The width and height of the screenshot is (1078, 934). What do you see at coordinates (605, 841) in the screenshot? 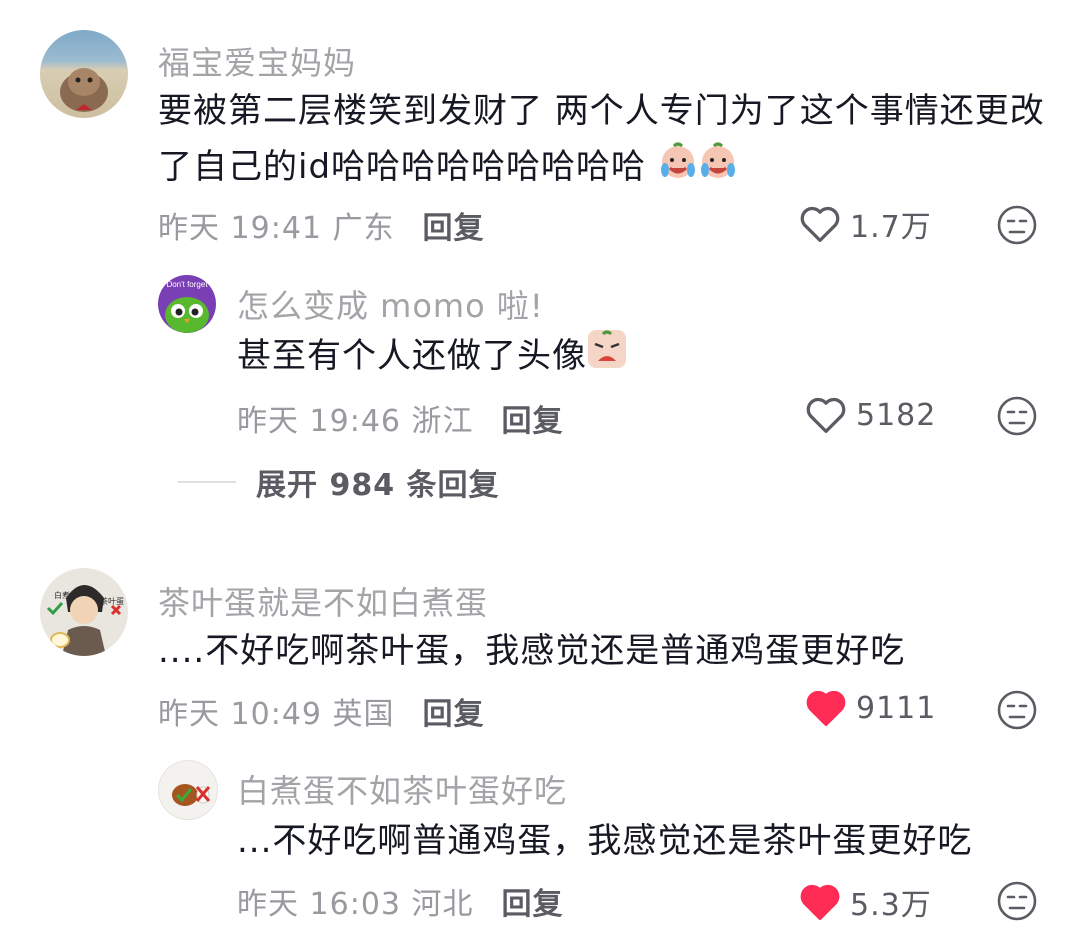
I see `comment-text-line: ...不好吃啊普通鸡蛋，我感觉还是茶叶蛋更好吃` at bounding box center [605, 841].